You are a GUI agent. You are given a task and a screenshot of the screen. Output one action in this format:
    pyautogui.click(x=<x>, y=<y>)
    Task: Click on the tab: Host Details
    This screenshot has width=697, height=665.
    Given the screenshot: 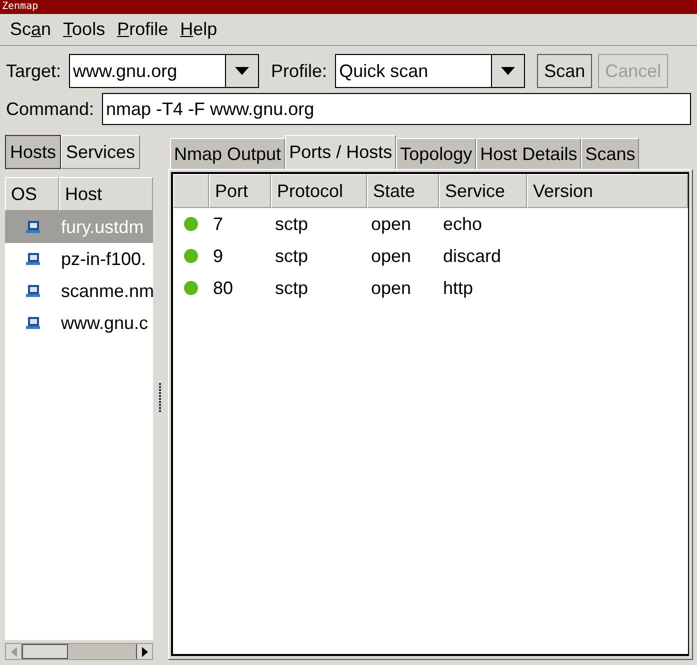 What is the action you would take?
    pyautogui.click(x=529, y=153)
    